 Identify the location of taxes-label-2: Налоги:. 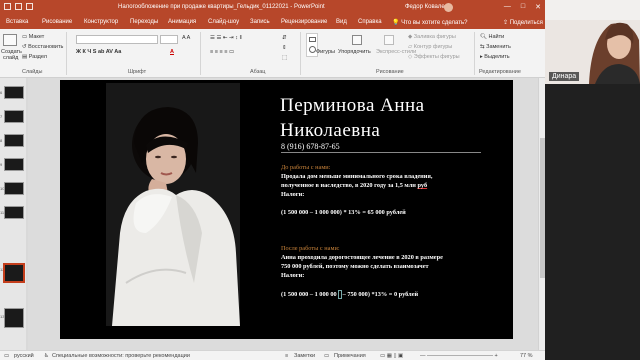
(292, 276).